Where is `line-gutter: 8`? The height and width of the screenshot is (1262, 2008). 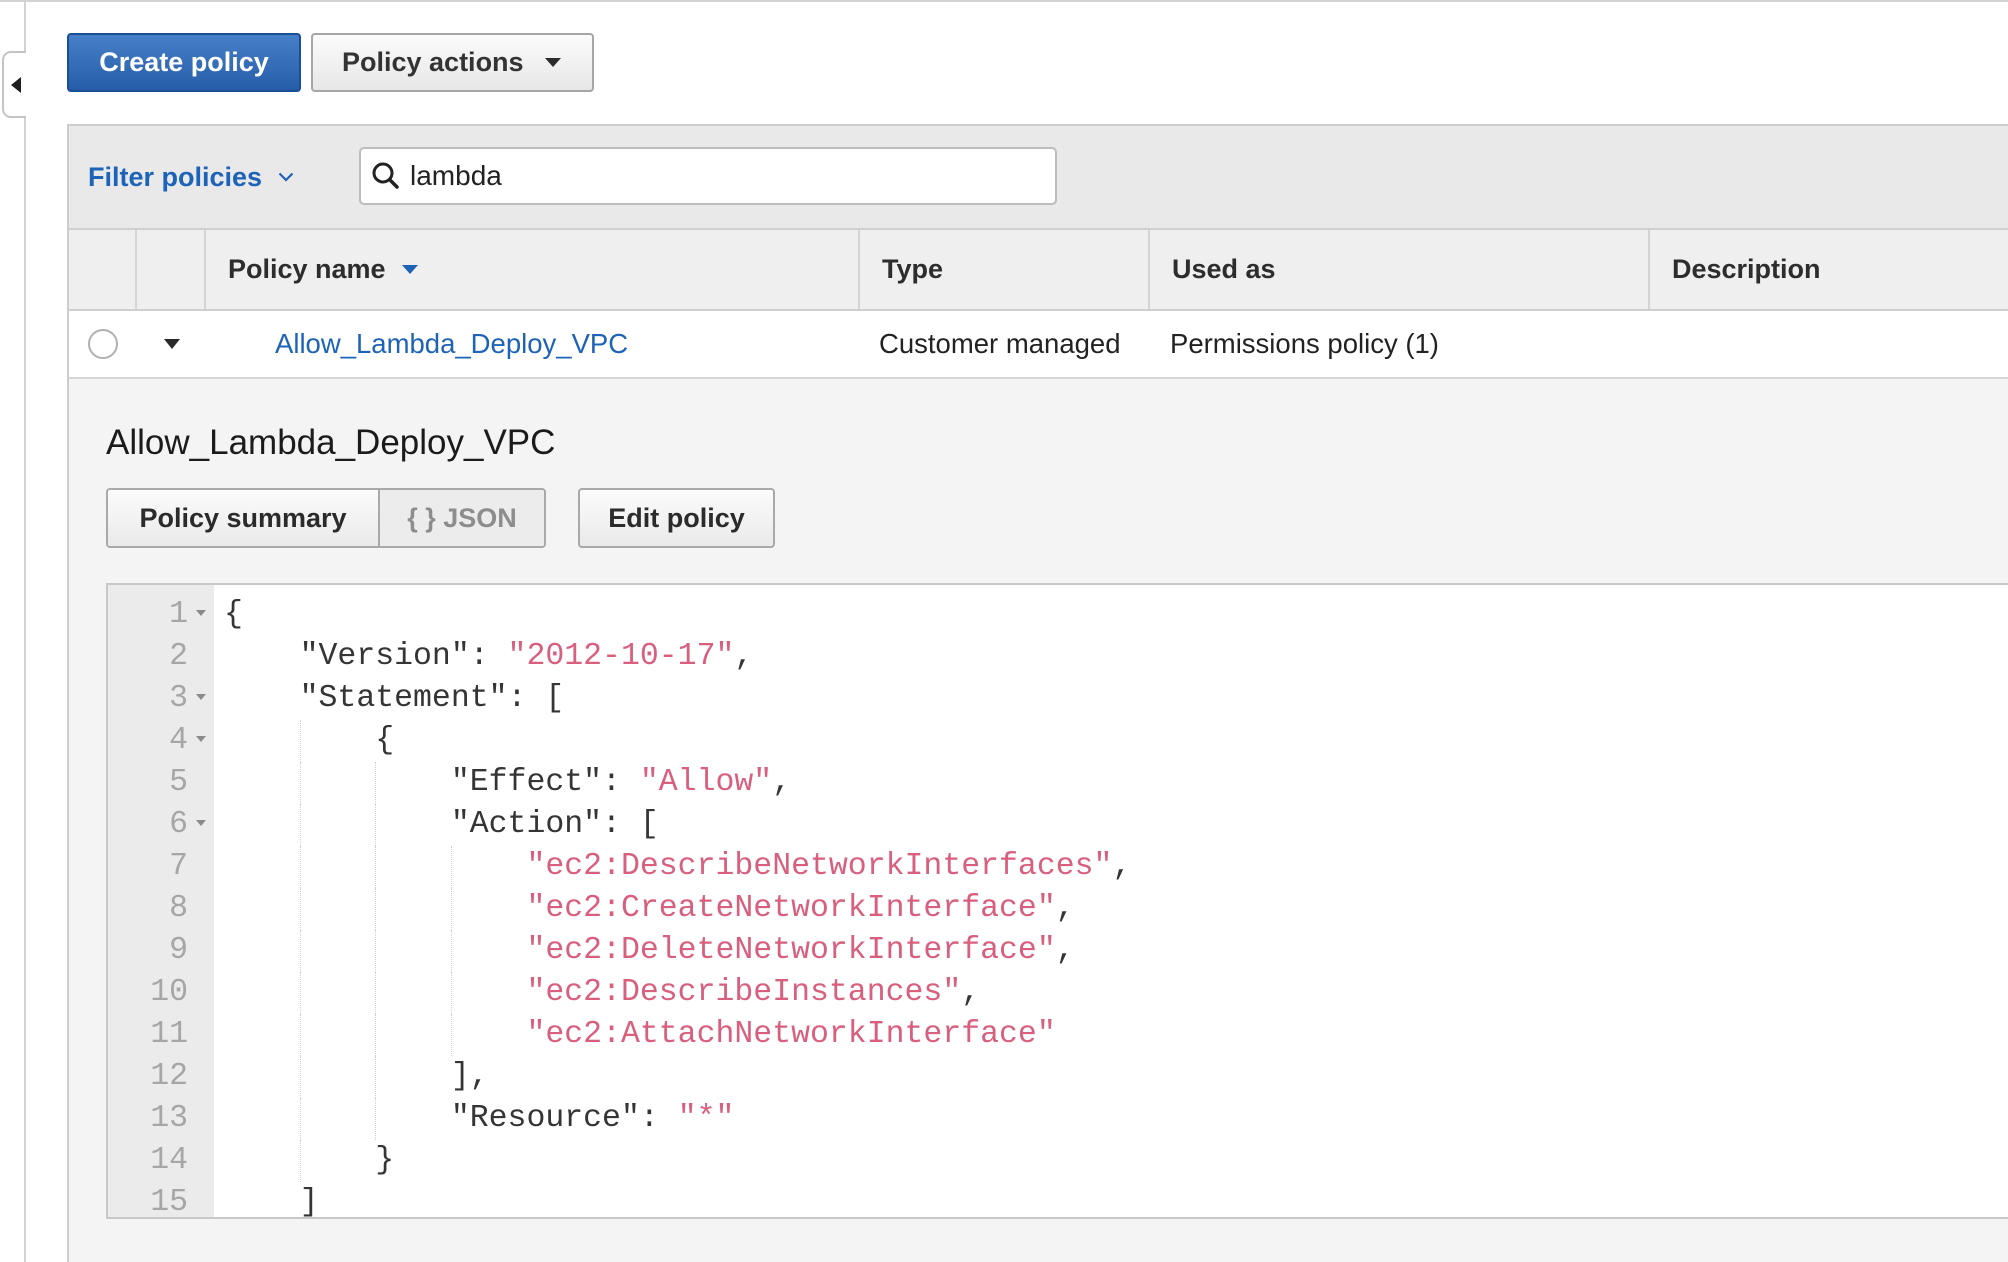 line-gutter: 8 is located at coordinates (161, 909).